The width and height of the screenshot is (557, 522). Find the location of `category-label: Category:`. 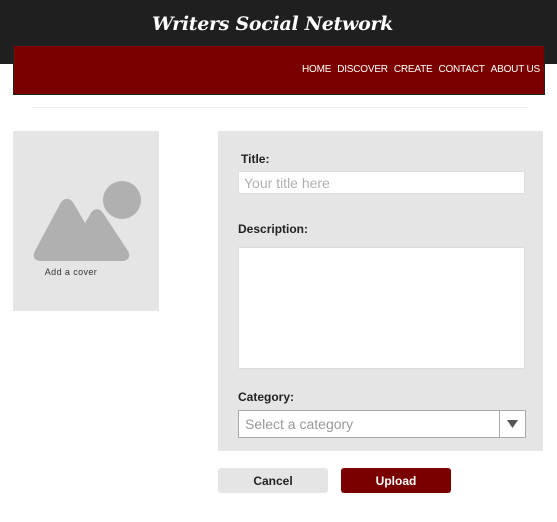

category-label: Category: is located at coordinates (266, 397).